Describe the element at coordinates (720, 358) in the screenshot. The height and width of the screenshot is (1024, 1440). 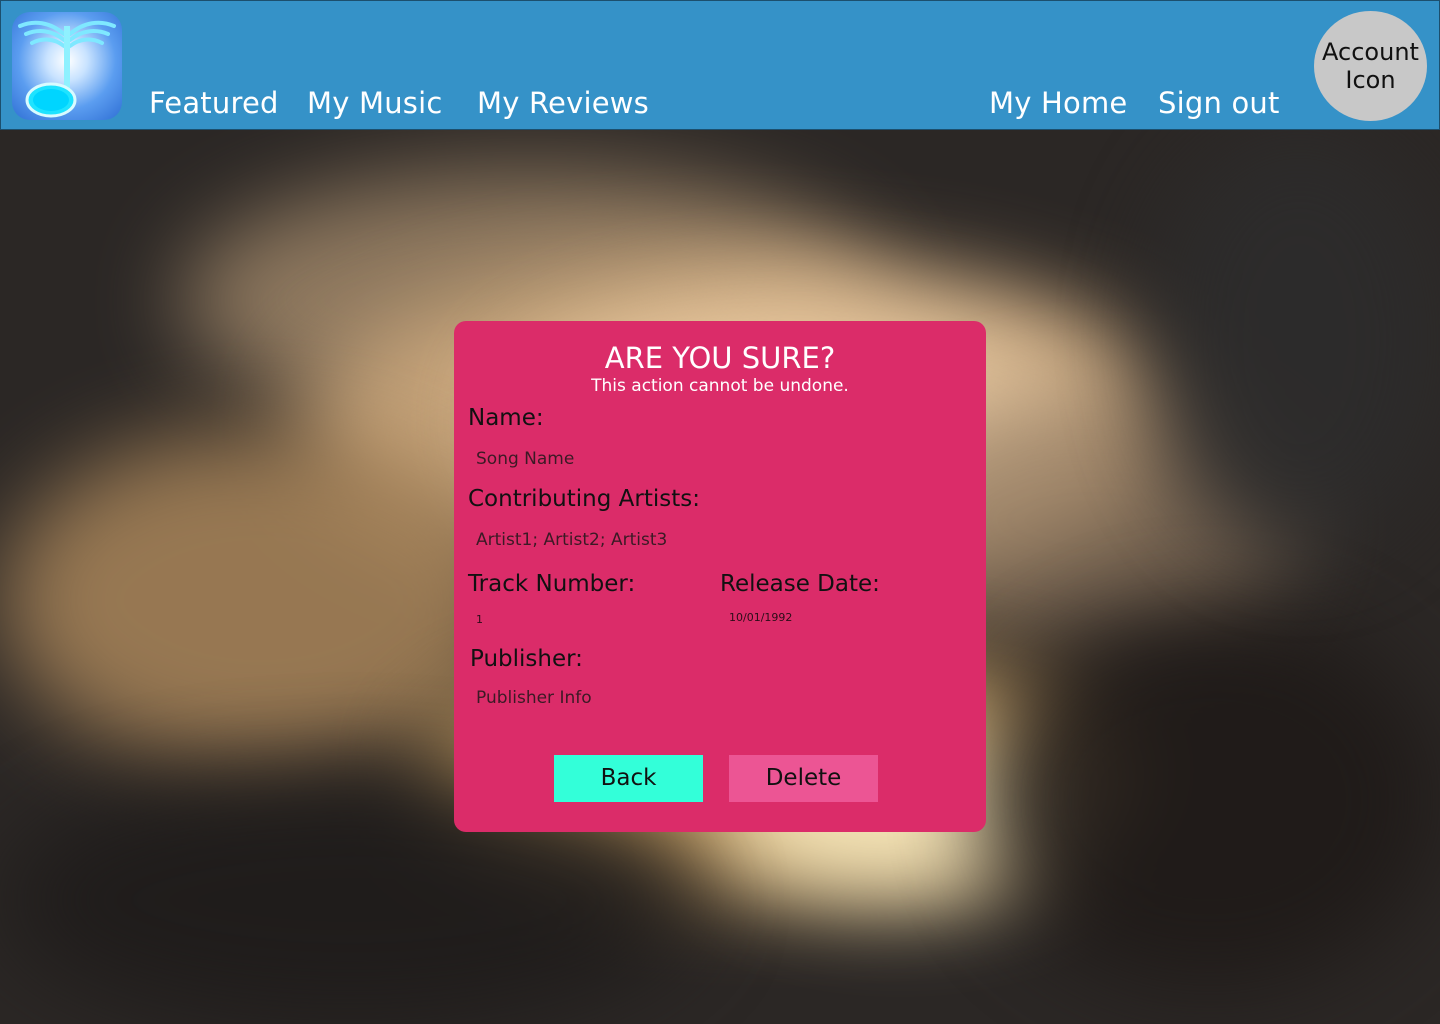
I see `dialog-title: ARE YOU SURE?` at that location.